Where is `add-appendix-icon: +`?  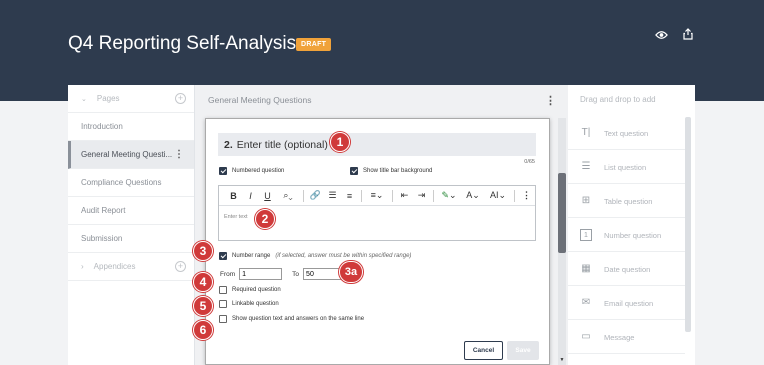 add-appendix-icon: + is located at coordinates (180, 266).